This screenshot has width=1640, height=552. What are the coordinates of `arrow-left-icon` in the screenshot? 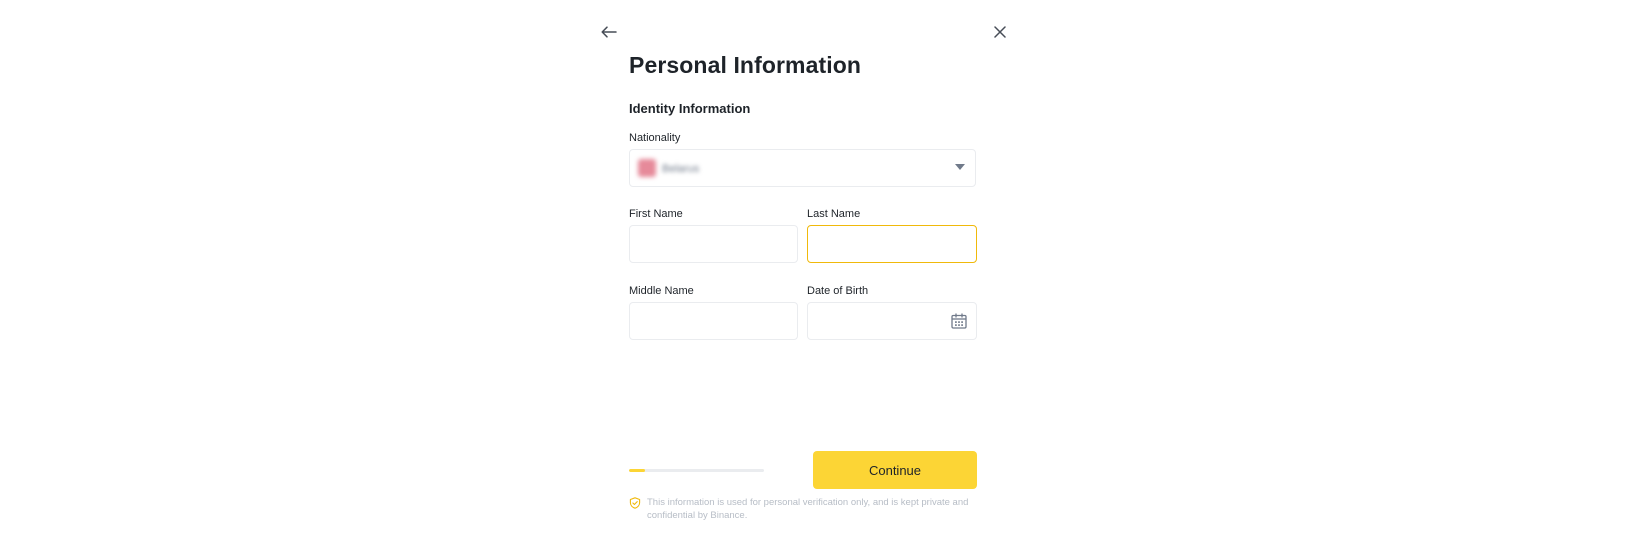 It's located at (609, 32).